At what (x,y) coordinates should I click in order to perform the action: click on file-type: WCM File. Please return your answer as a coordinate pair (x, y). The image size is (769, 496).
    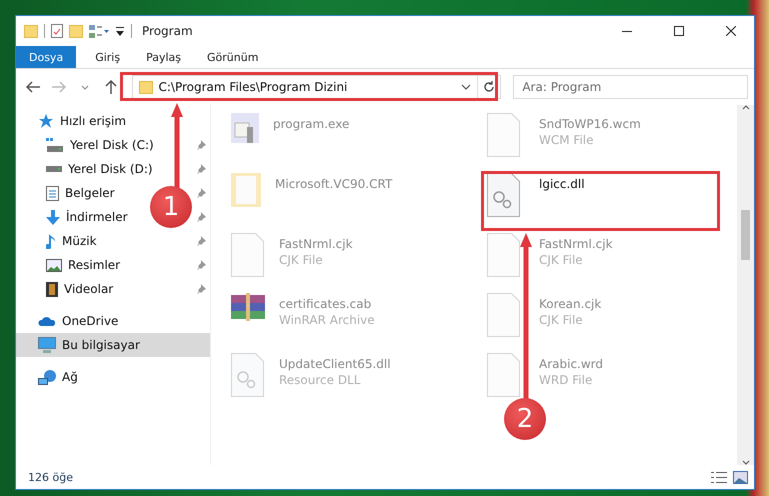
    Looking at the image, I should click on (566, 140).